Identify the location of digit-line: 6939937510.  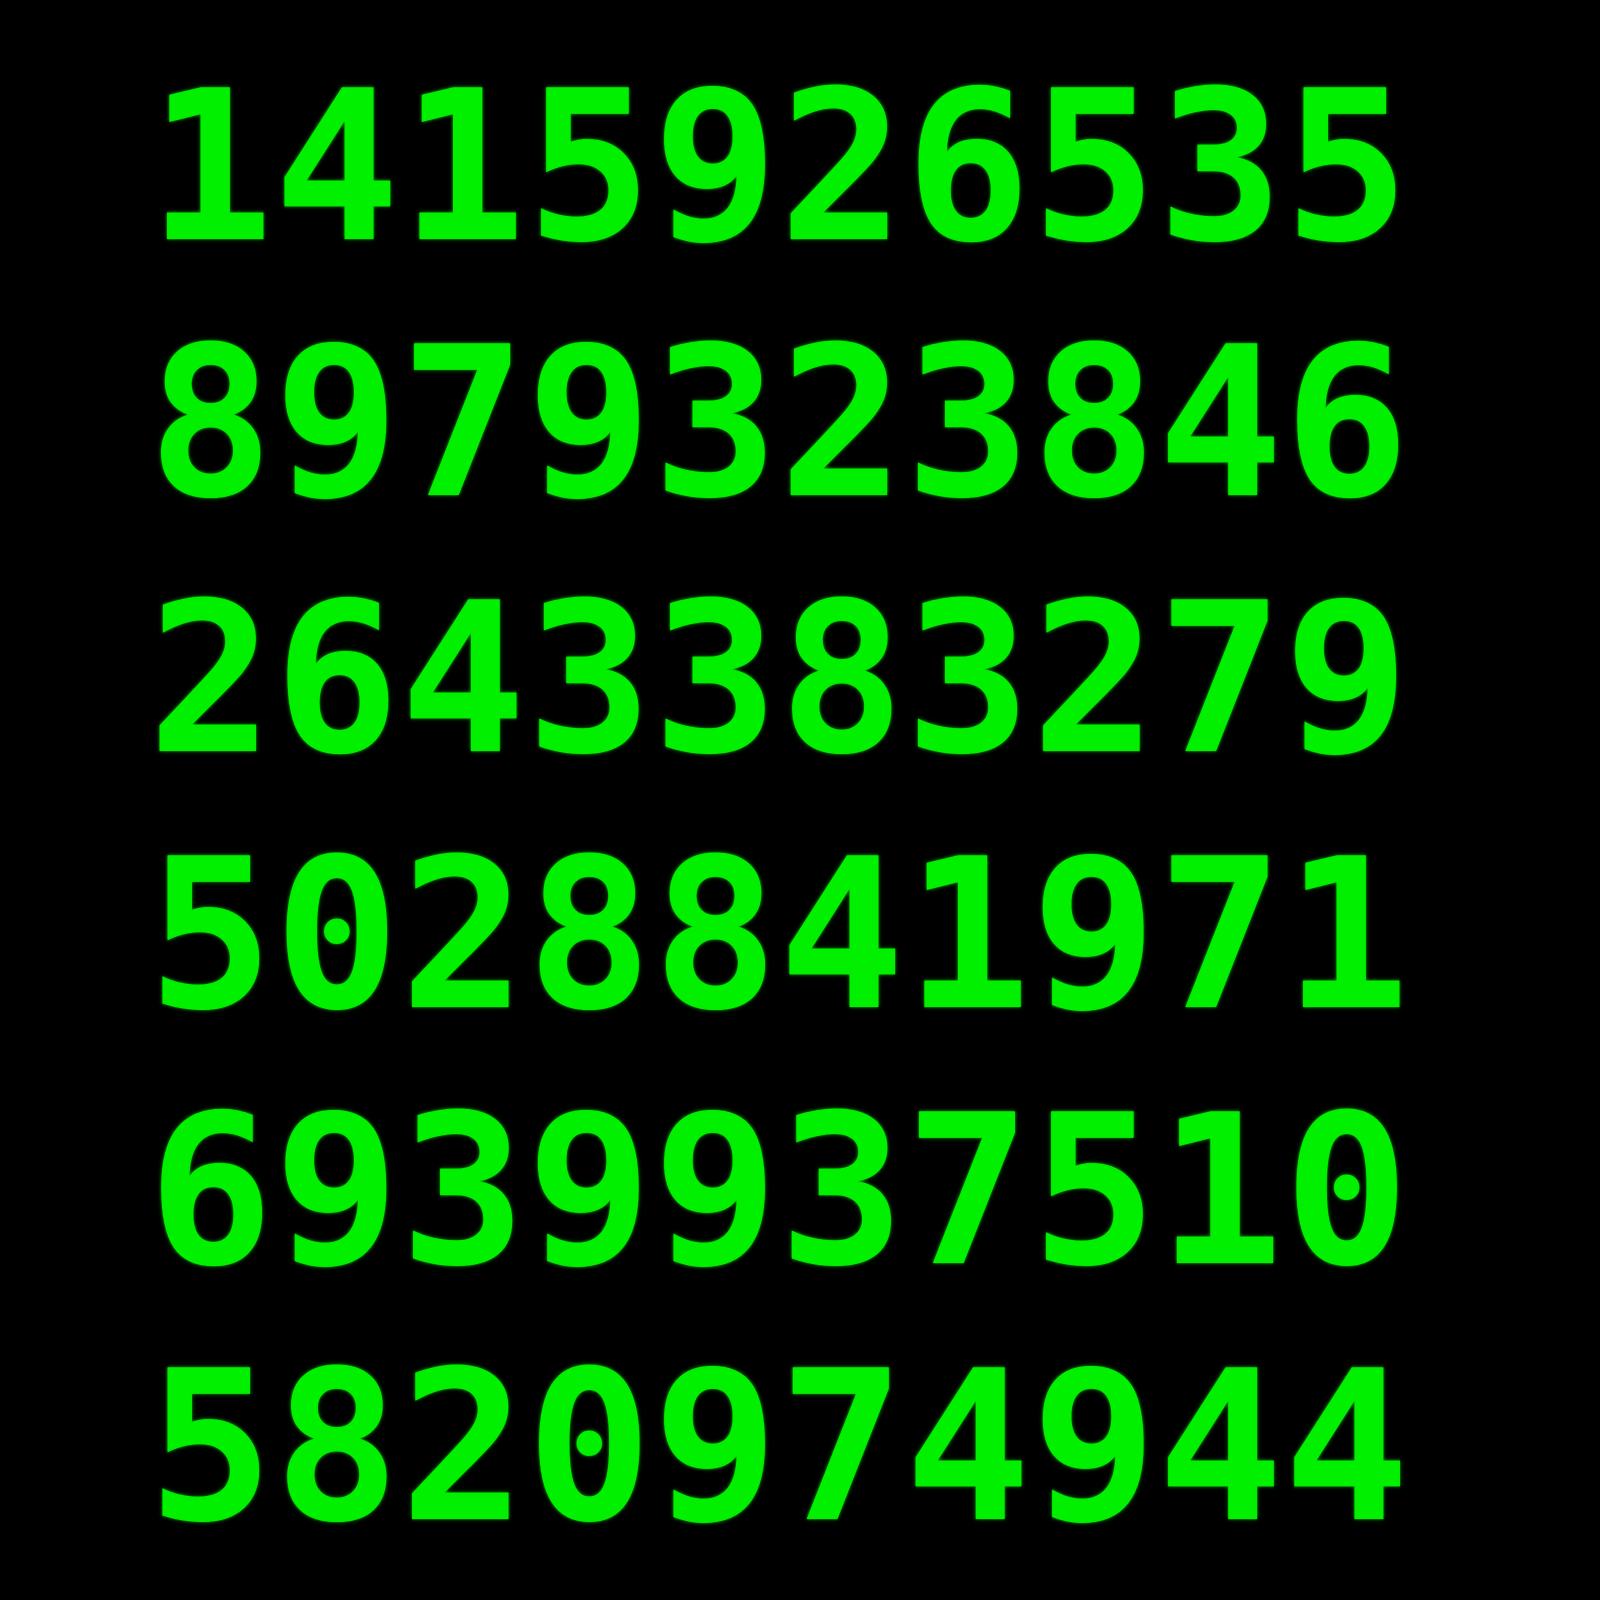
(779, 1192).